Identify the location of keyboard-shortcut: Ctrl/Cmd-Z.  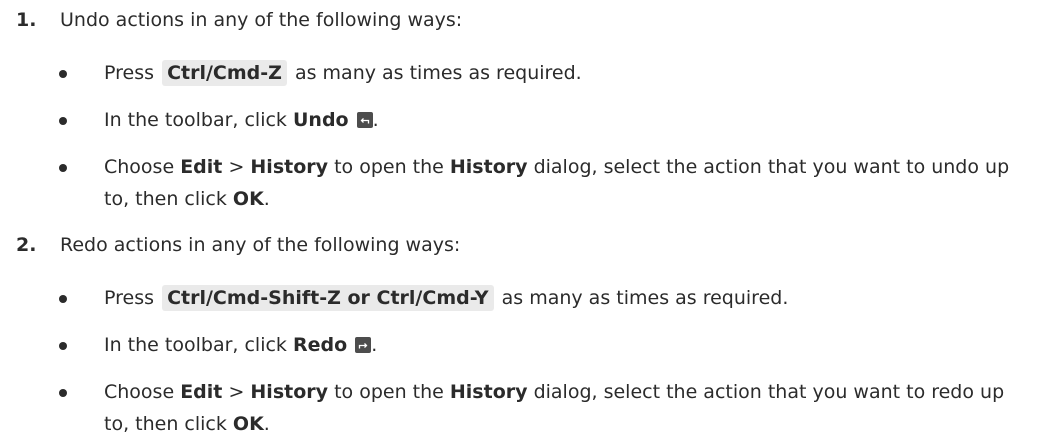
(224, 73).